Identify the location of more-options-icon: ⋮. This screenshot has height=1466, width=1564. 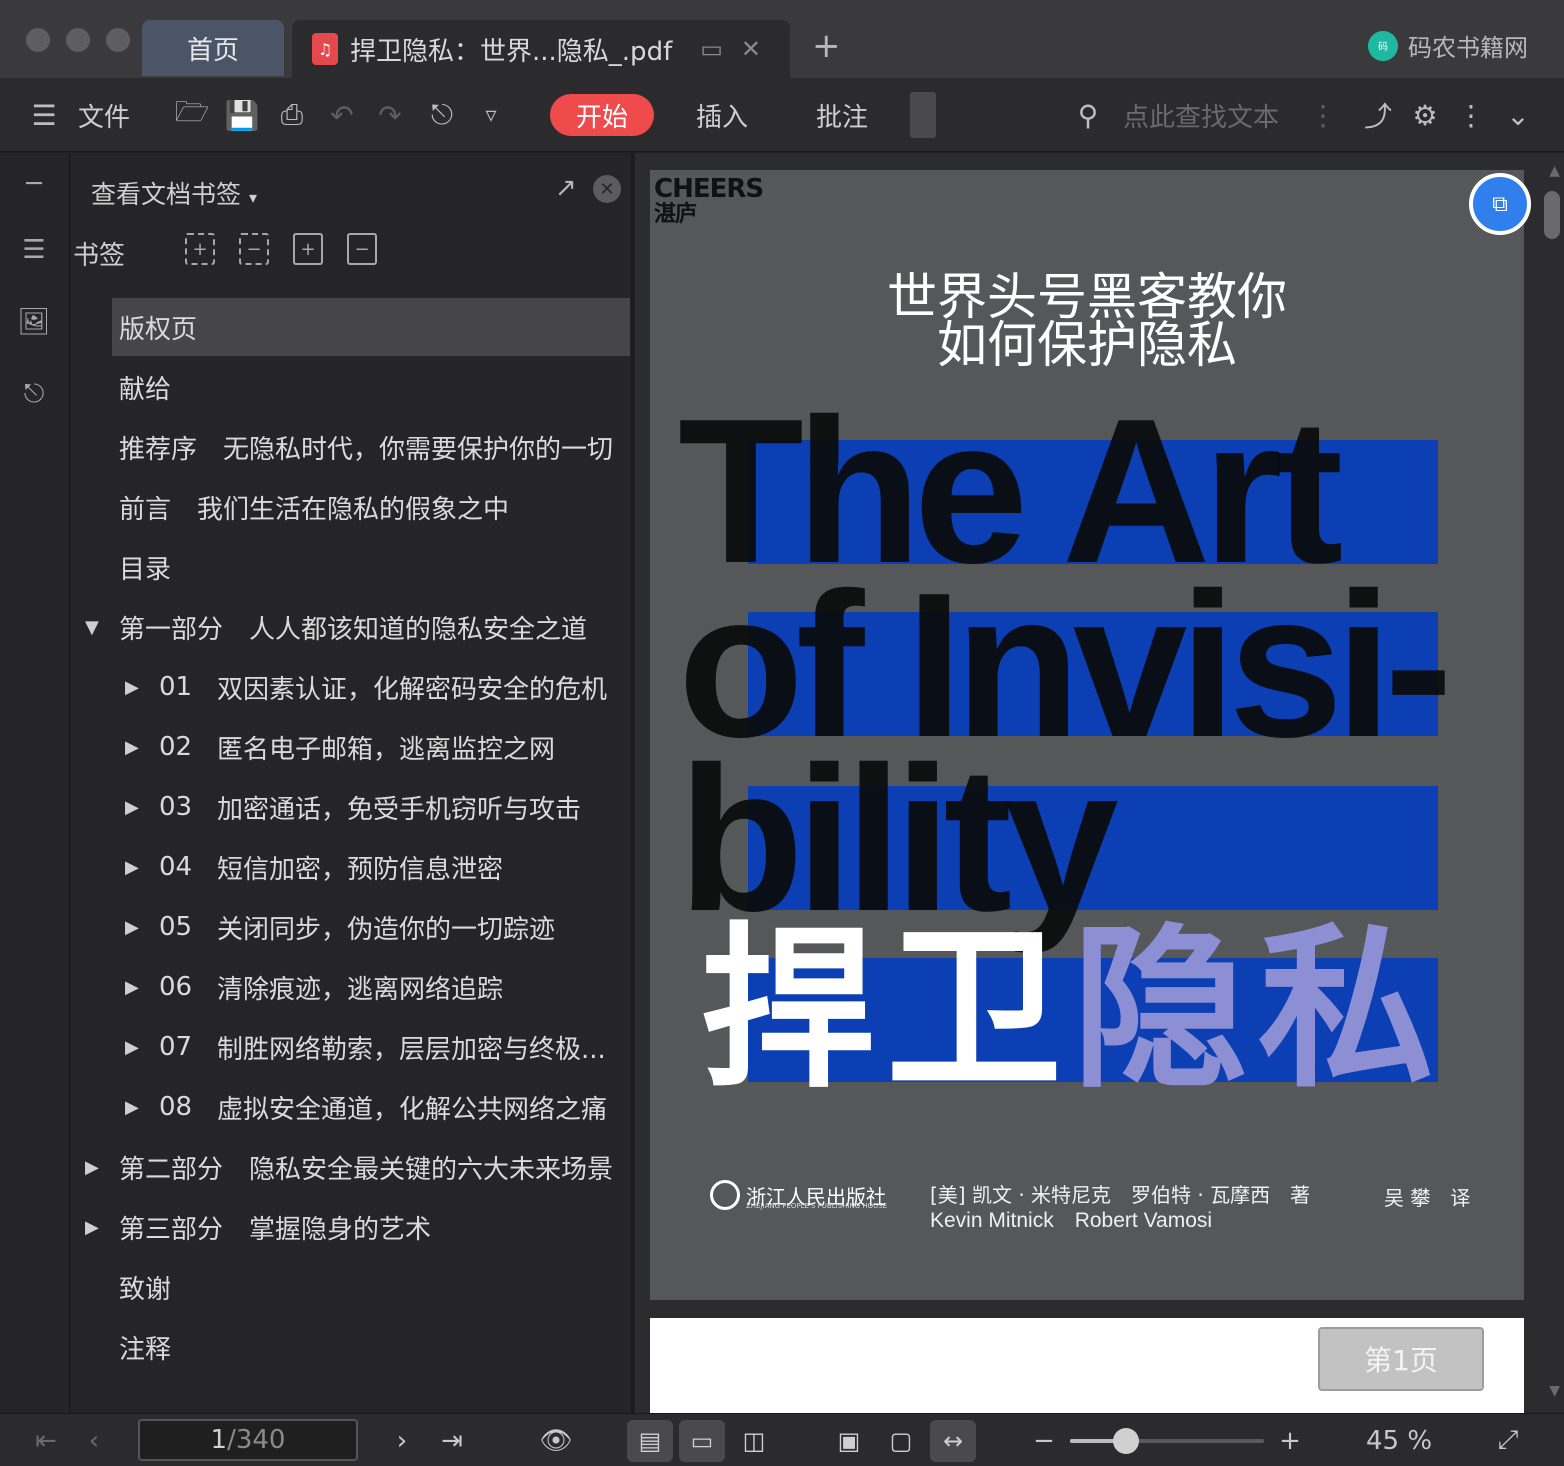
(1471, 115).